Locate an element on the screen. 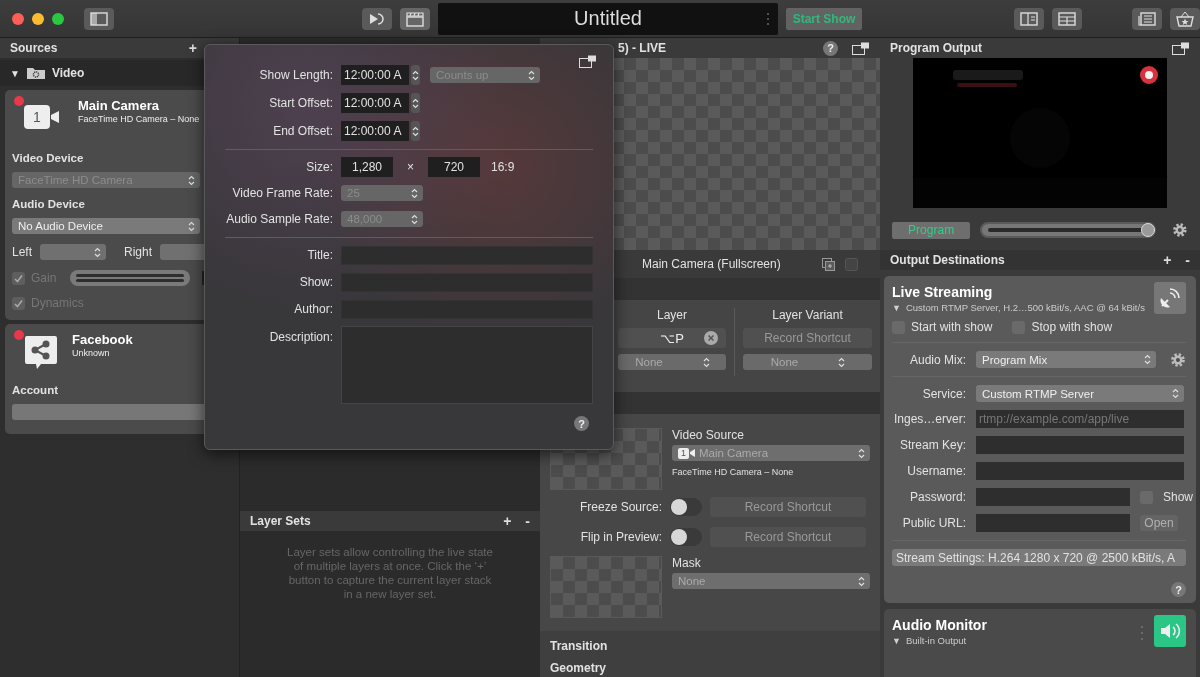 This screenshot has height=677, width=1200. gain-slider is located at coordinates (130, 278).